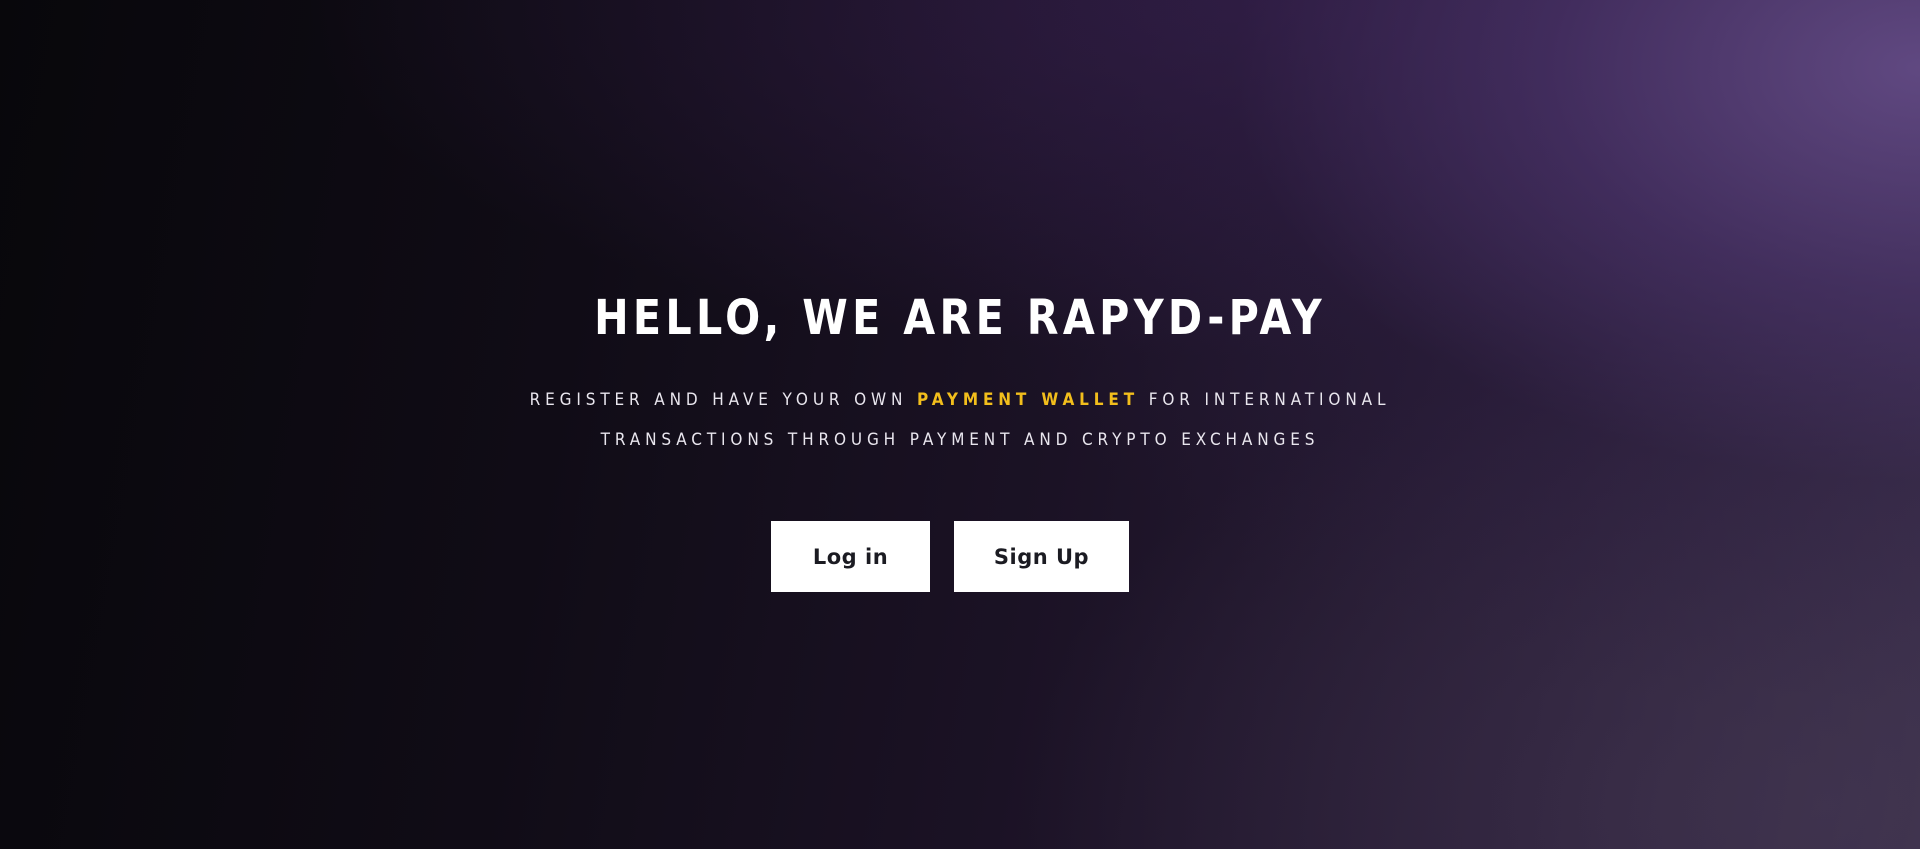 Image resolution: width=1920 pixels, height=849 pixels. What do you see at coordinates (723, 400) in the screenshot?
I see `subtitle-text-before: REGISTER AND HAVE YOUR OWN` at bounding box center [723, 400].